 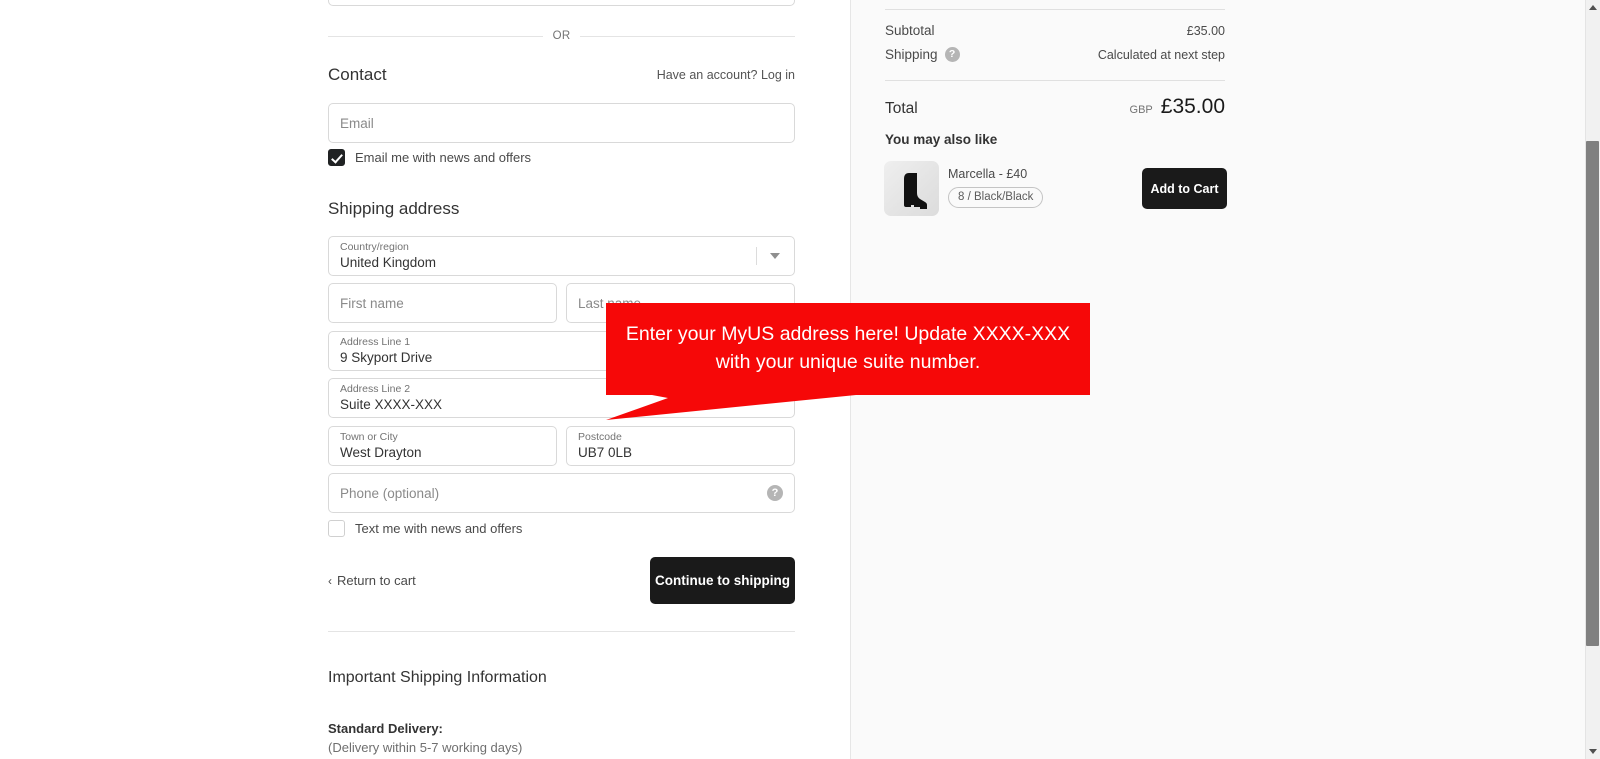 I want to click on phone-placeholder: Phone (optional), so click(x=390, y=493).